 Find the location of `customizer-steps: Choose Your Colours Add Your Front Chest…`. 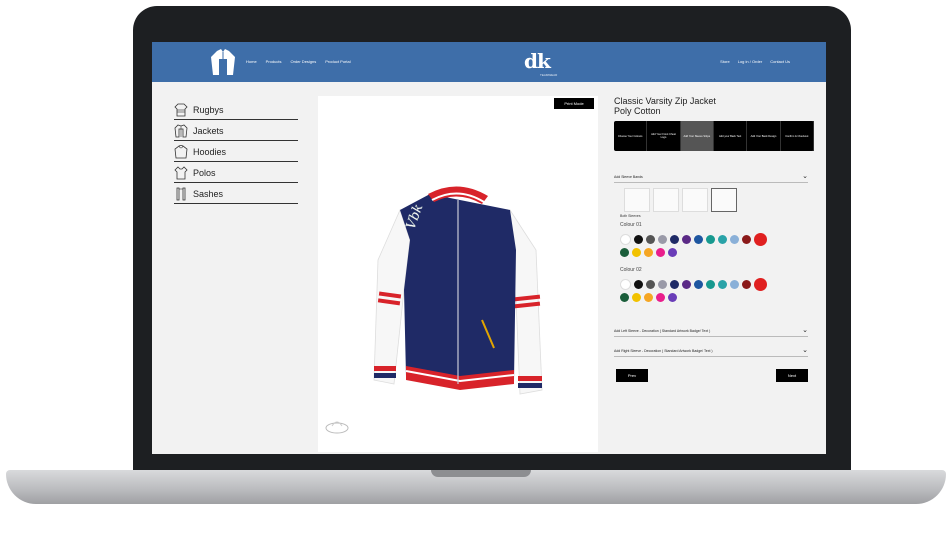

customizer-steps: Choose Your Colours Add Your Front Chest… is located at coordinates (714, 136).